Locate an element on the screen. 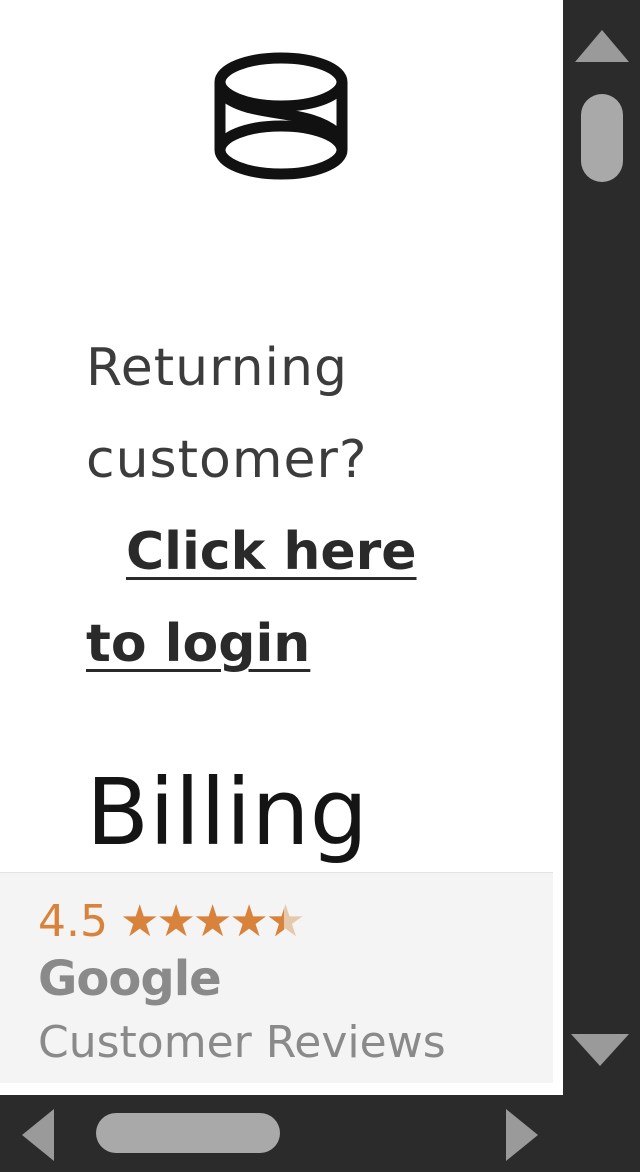 The image size is (640, 1172). horizontal-scrollbar-thumb is located at coordinates (188, 1133).